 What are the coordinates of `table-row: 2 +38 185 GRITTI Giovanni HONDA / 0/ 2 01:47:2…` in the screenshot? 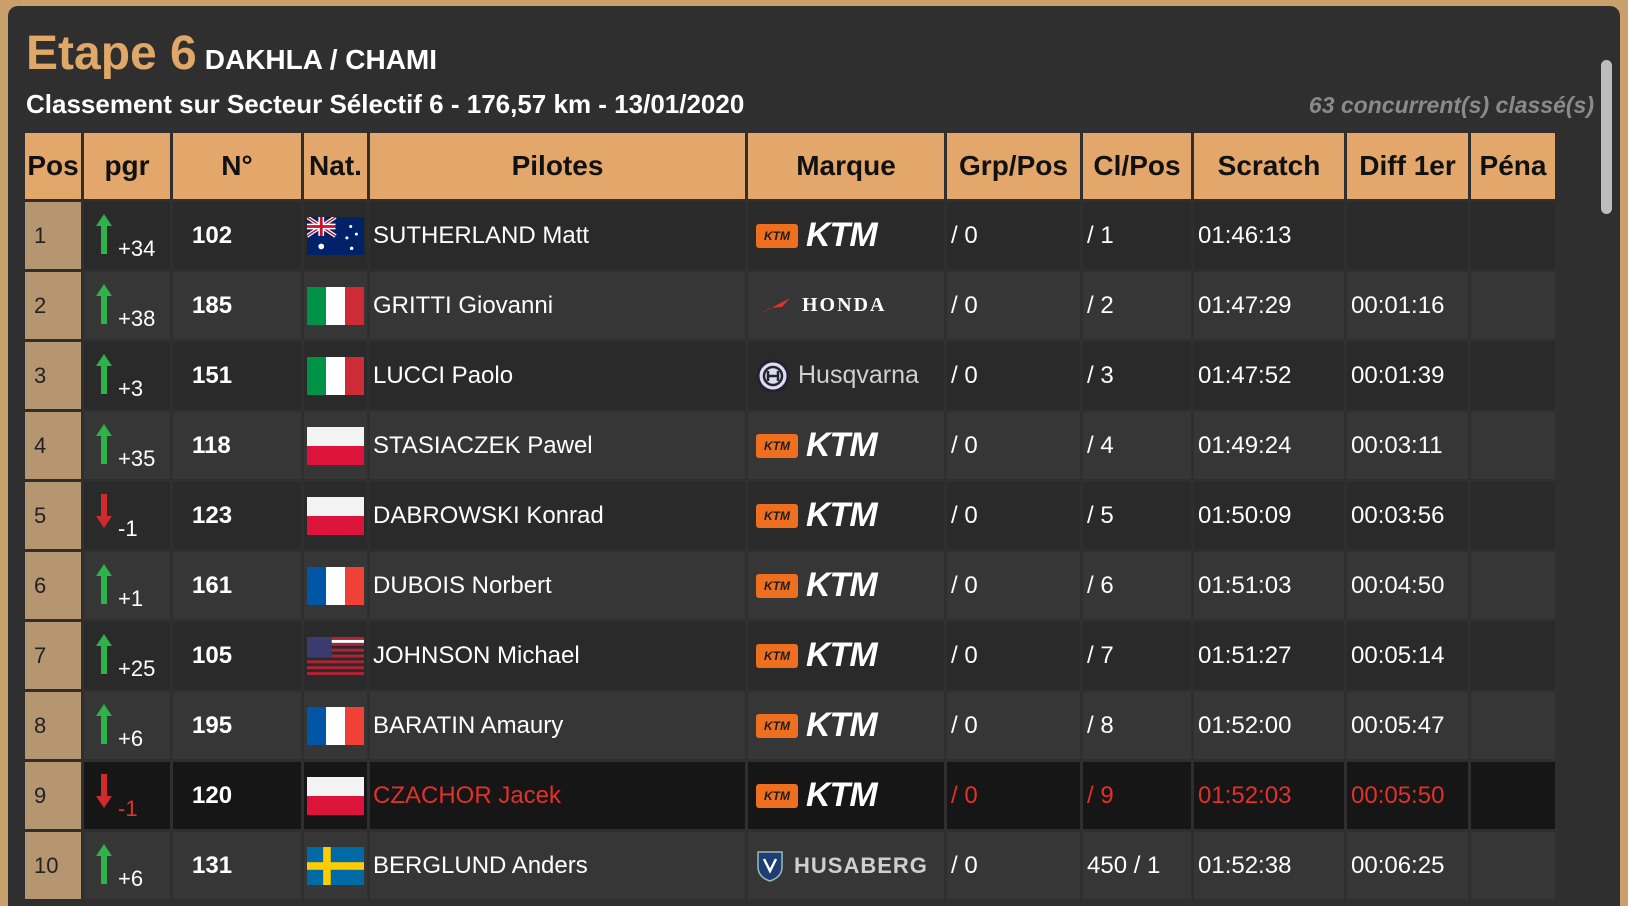 It's located at (808, 307).